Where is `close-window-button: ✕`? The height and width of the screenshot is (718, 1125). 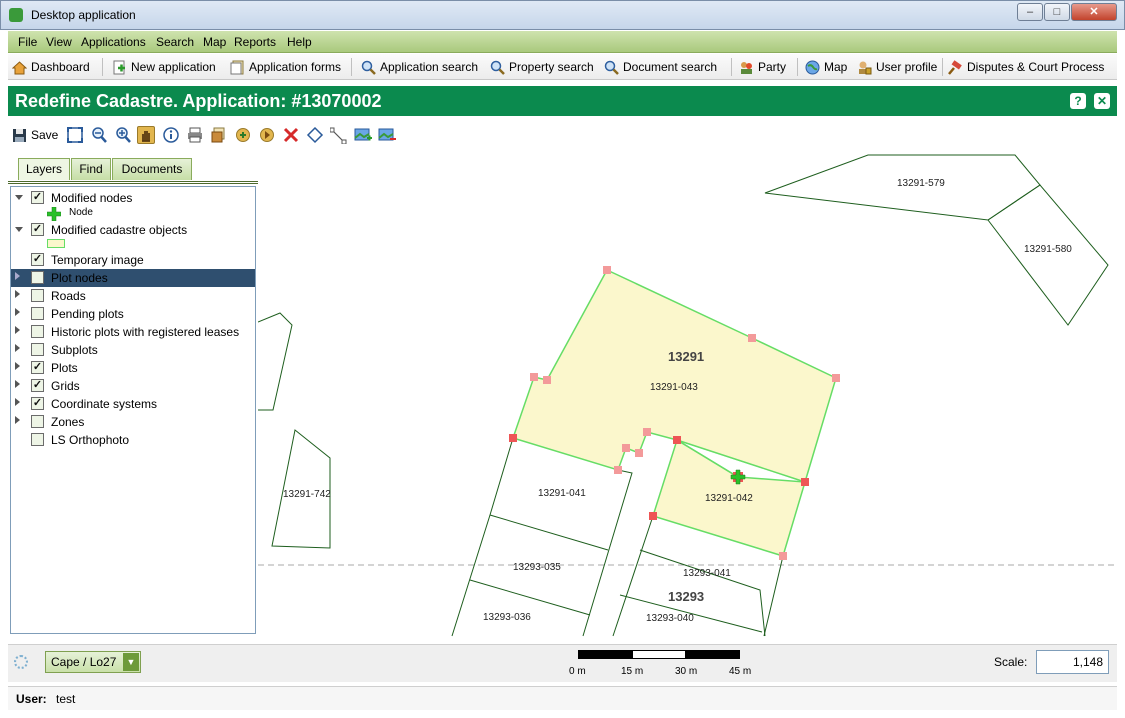 close-window-button: ✕ is located at coordinates (1094, 12).